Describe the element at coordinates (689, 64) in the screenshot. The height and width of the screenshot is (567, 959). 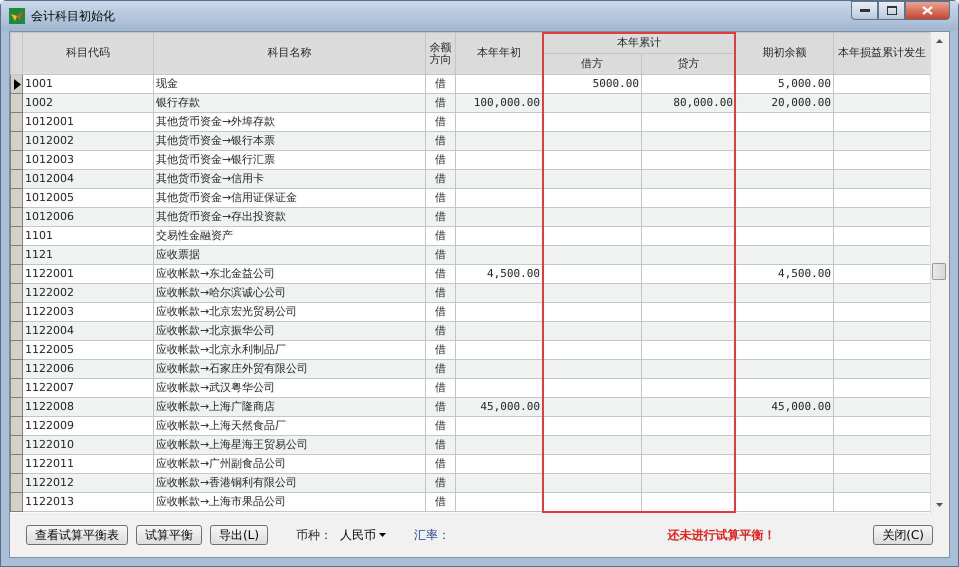
I see `column-header: 贷方` at that location.